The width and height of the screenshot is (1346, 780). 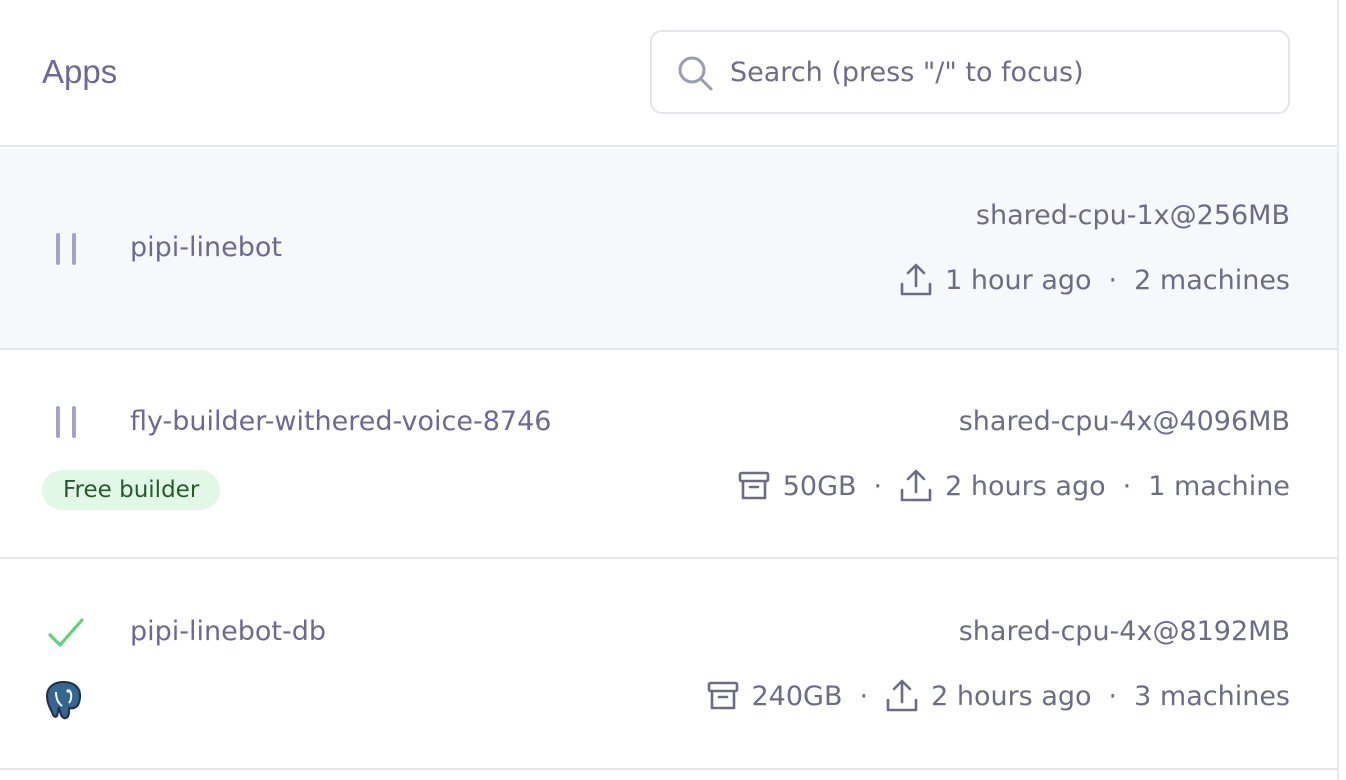 What do you see at coordinates (1212, 280) in the screenshot?
I see `machine-count: 2 machines` at bounding box center [1212, 280].